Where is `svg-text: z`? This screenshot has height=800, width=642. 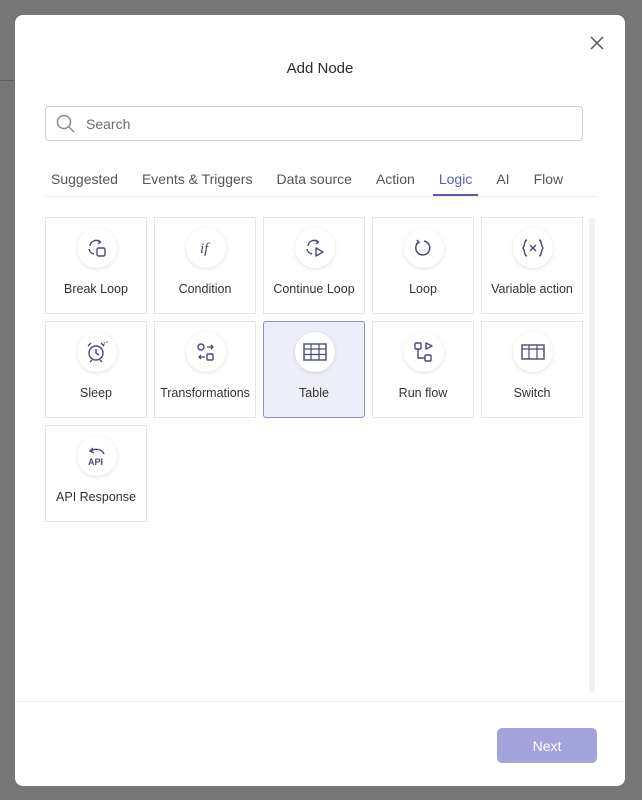 svg-text: z is located at coordinates (107, 342).